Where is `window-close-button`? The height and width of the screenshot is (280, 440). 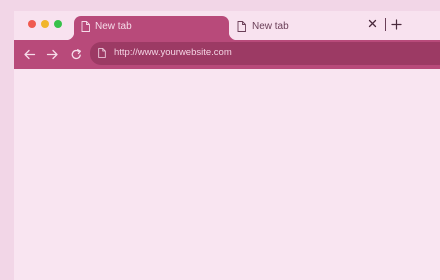 window-close-button is located at coordinates (32, 24).